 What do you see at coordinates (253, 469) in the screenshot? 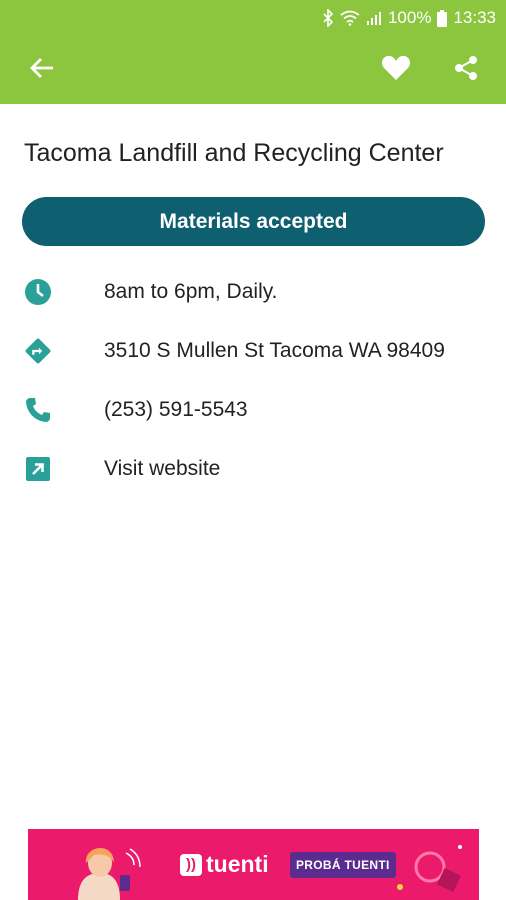
I see `website-row: Visit website` at bounding box center [253, 469].